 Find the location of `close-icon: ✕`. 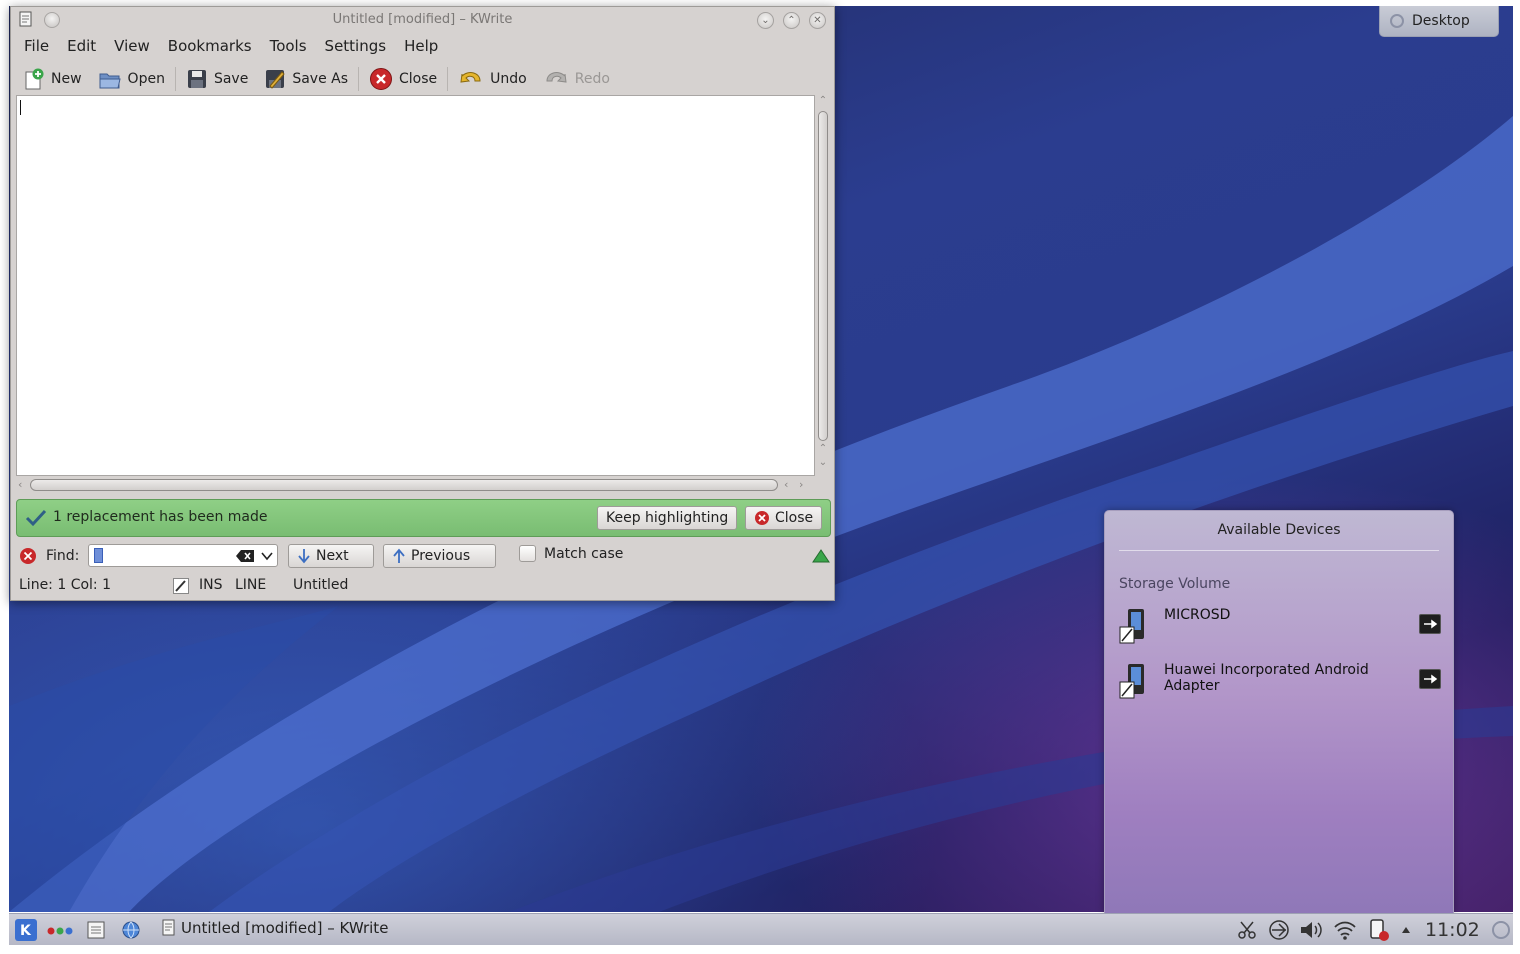

close-icon: ✕ is located at coordinates (817, 20).